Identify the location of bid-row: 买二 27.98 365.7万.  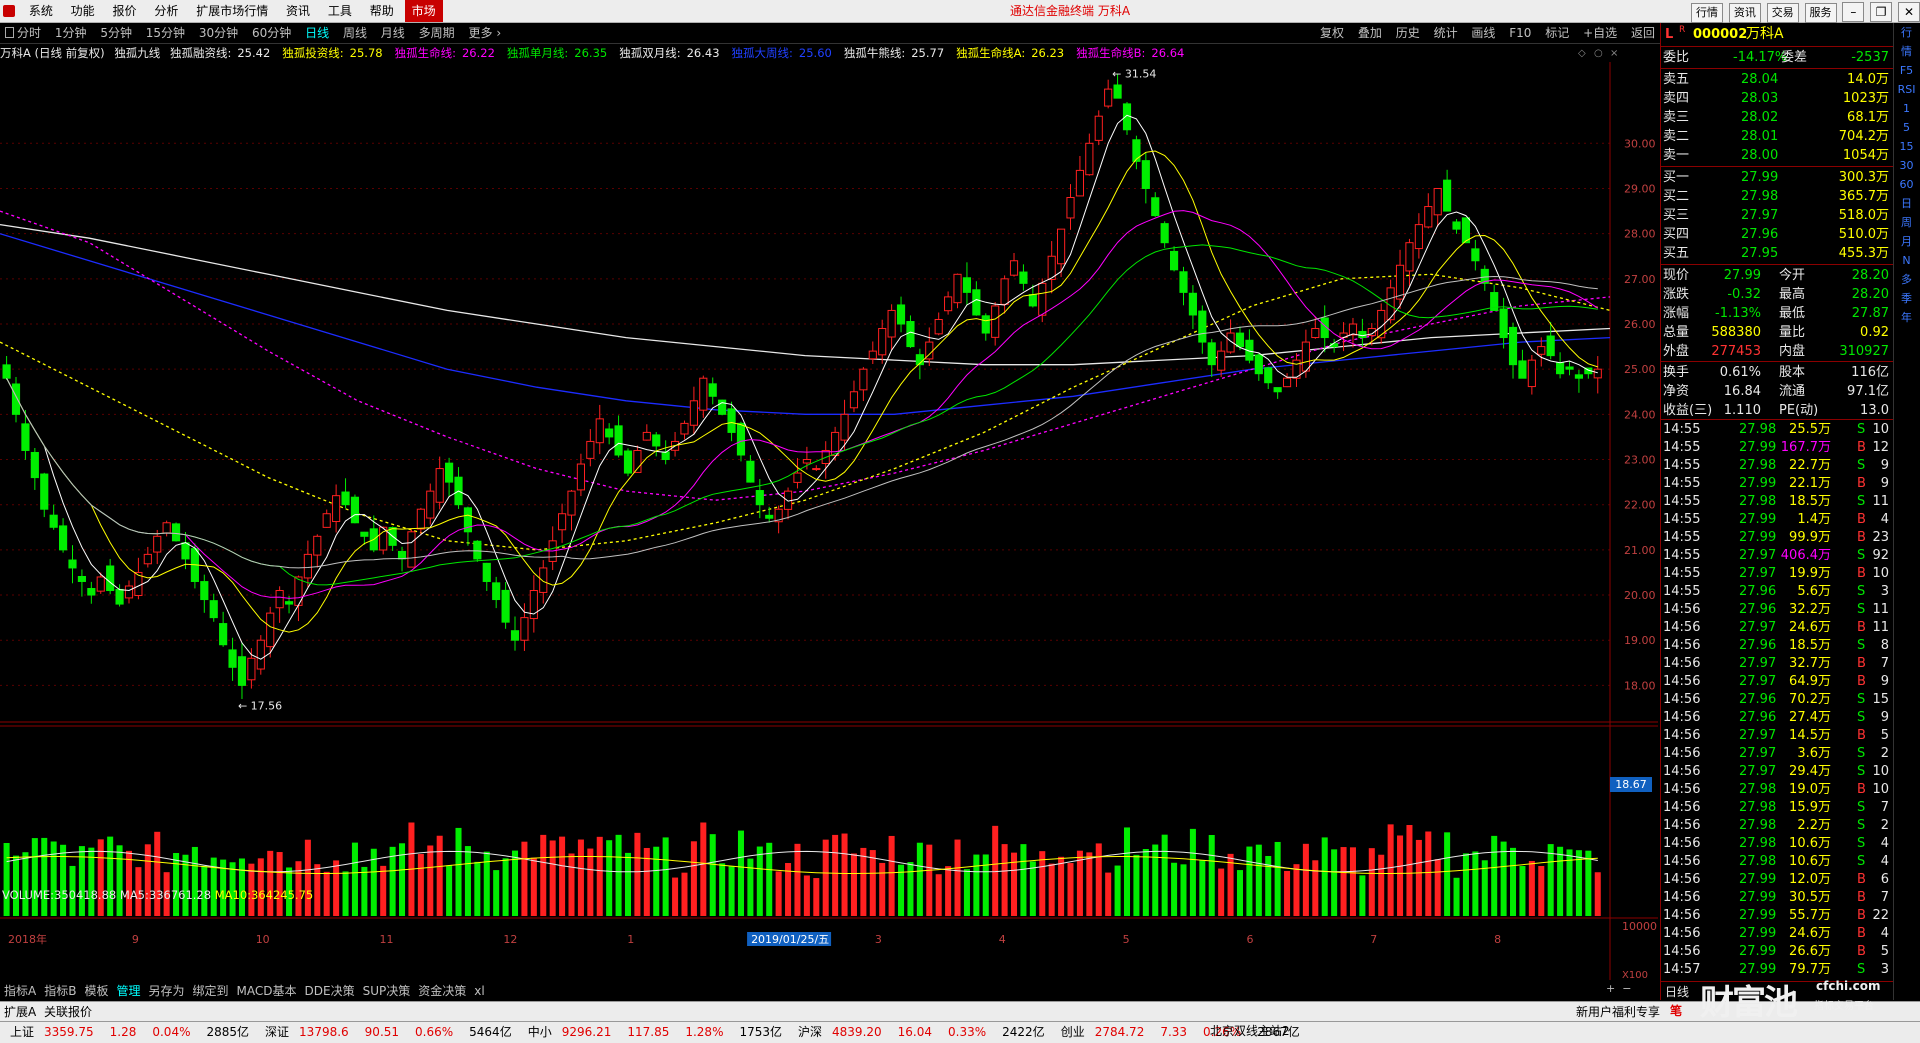
(1777, 196).